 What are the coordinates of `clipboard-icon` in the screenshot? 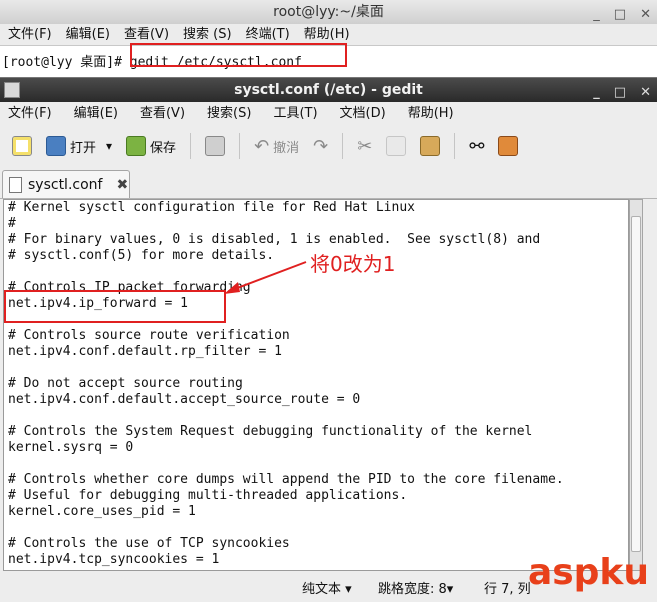 It's located at (430, 146).